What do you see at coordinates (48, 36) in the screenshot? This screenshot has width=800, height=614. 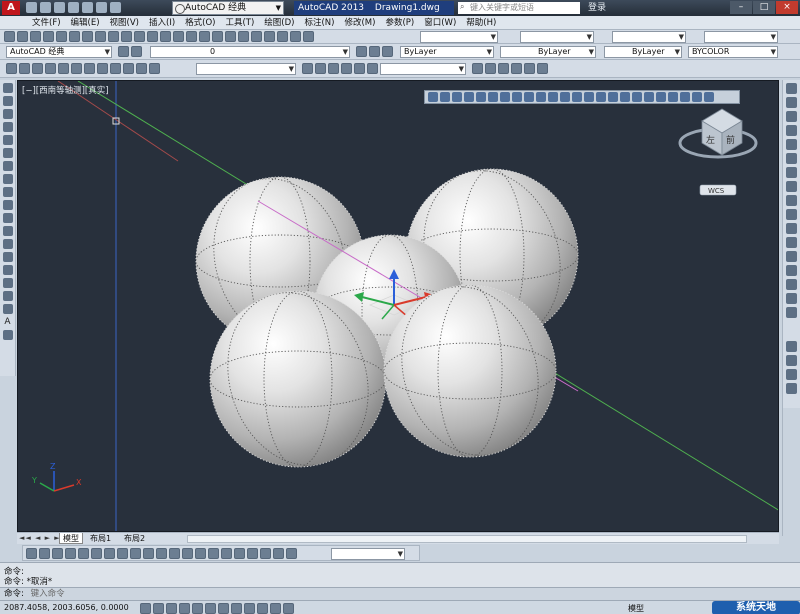 I see `plot-icon` at bounding box center [48, 36].